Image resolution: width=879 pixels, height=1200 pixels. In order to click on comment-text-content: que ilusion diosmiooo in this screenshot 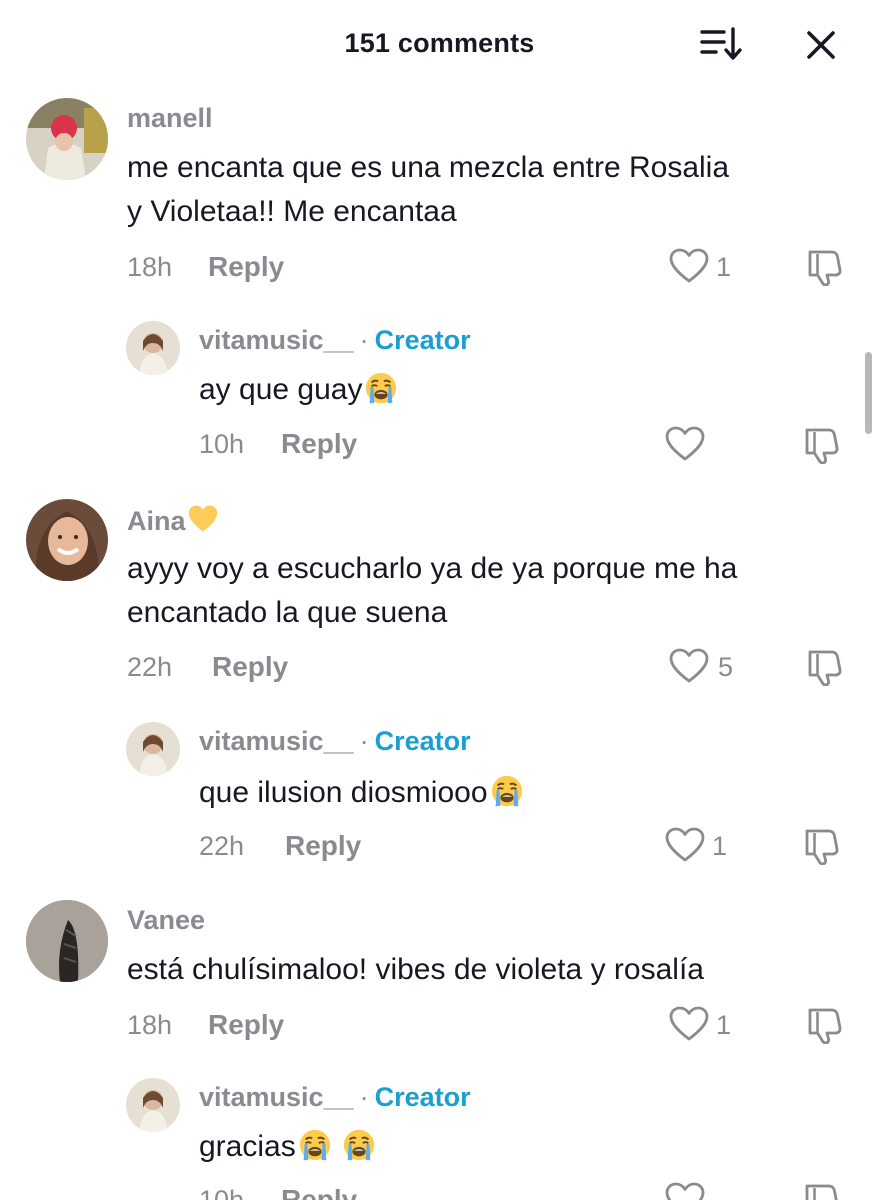, I will do `click(343, 792)`.